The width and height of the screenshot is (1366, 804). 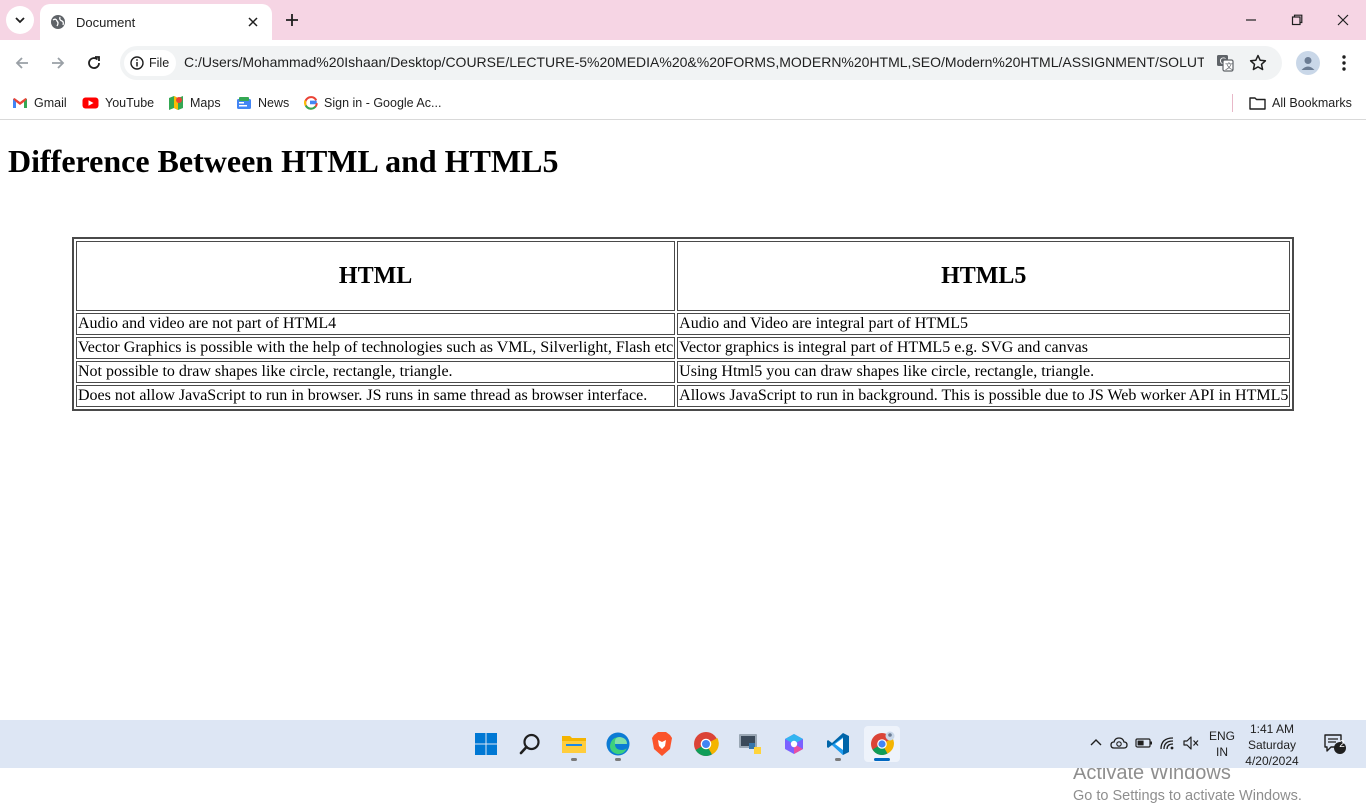 I want to click on close-icon, so click(x=1343, y=20).